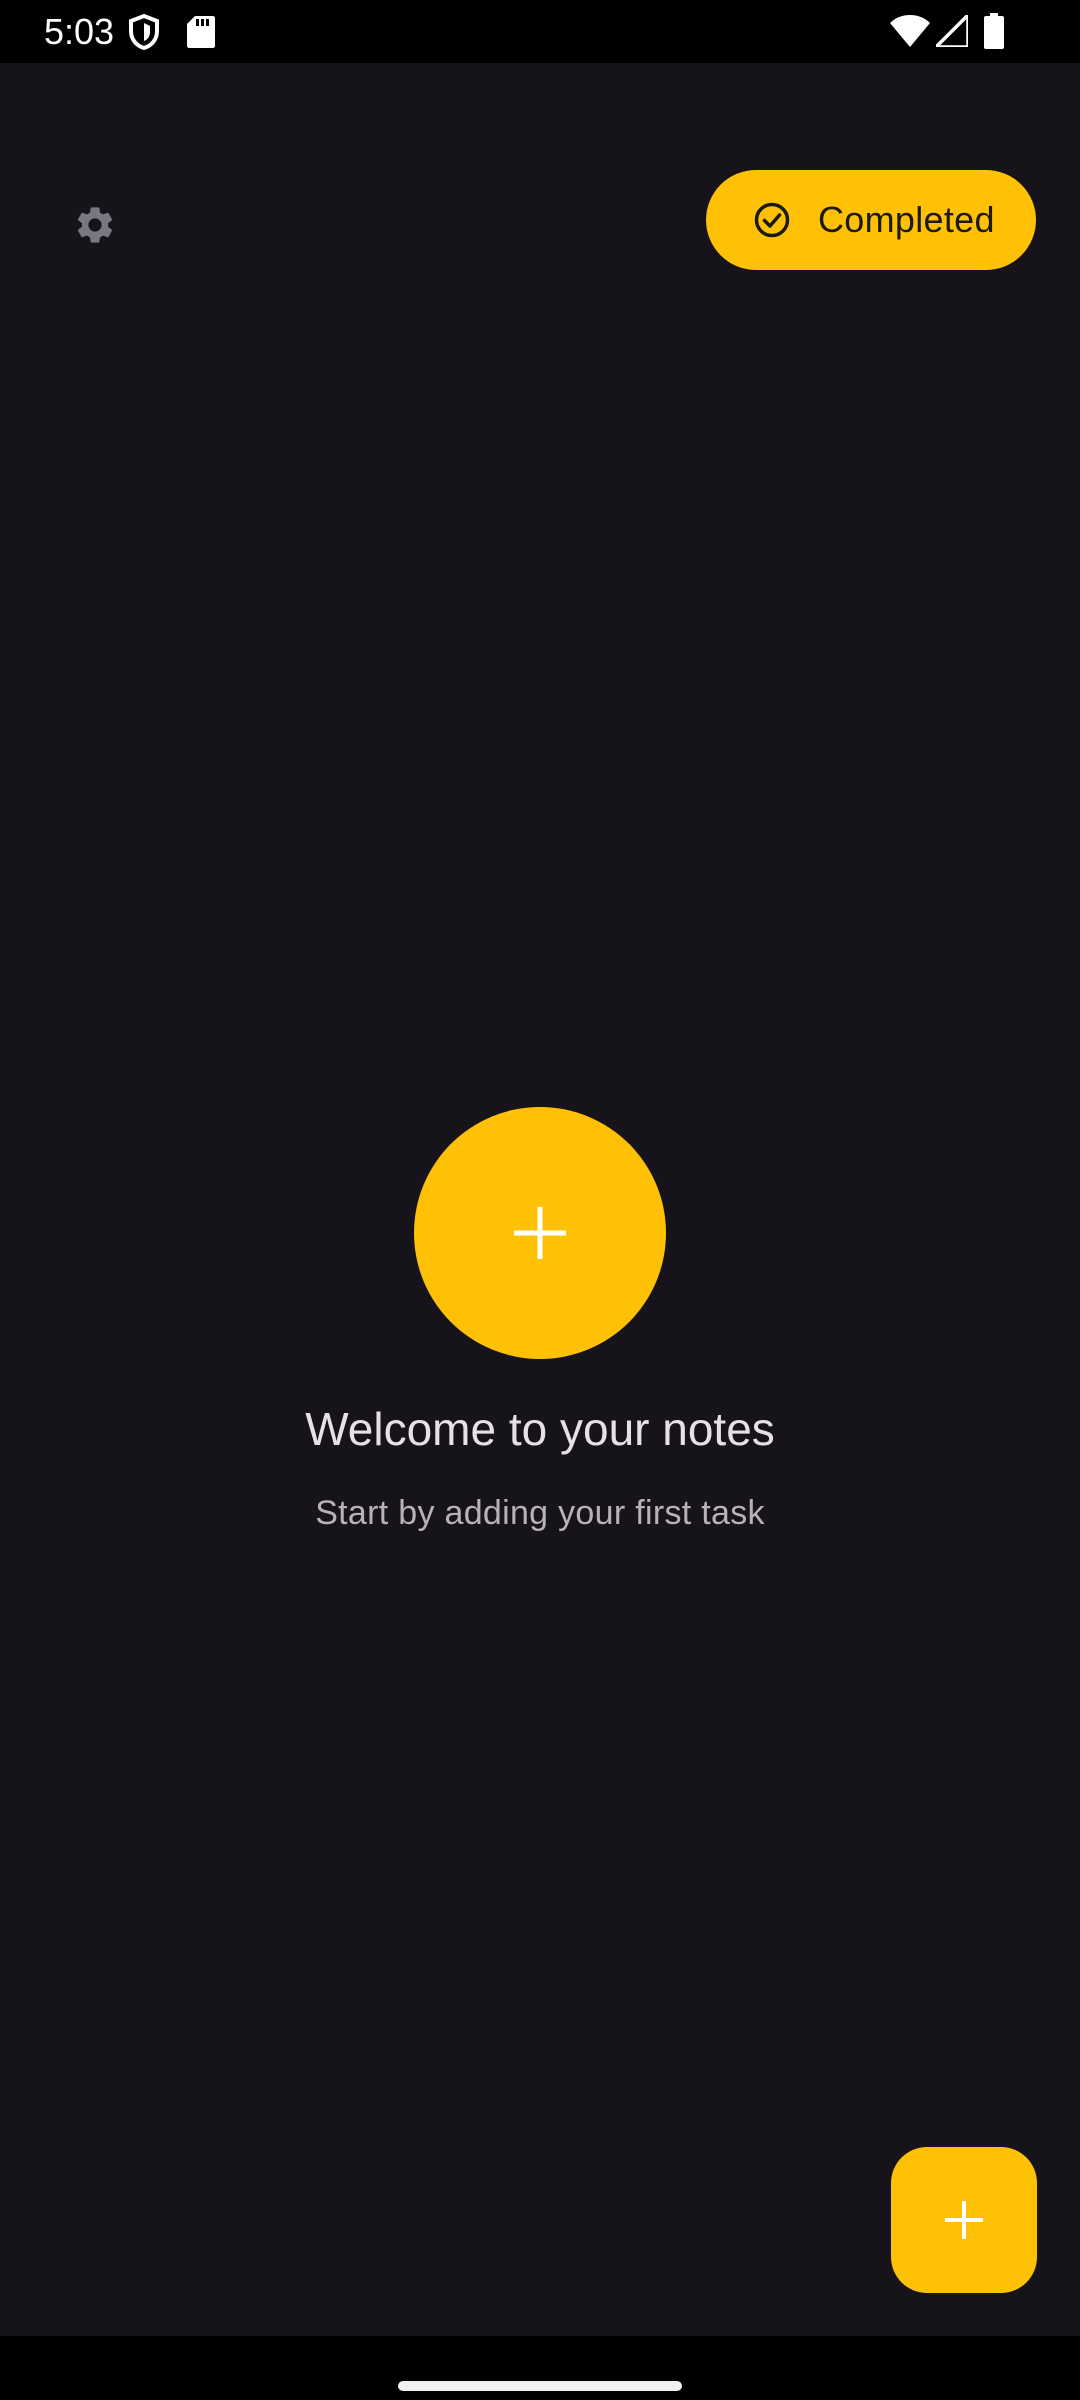 Image resolution: width=1080 pixels, height=2400 pixels. What do you see at coordinates (910, 31) in the screenshot?
I see `wifi-icon` at bounding box center [910, 31].